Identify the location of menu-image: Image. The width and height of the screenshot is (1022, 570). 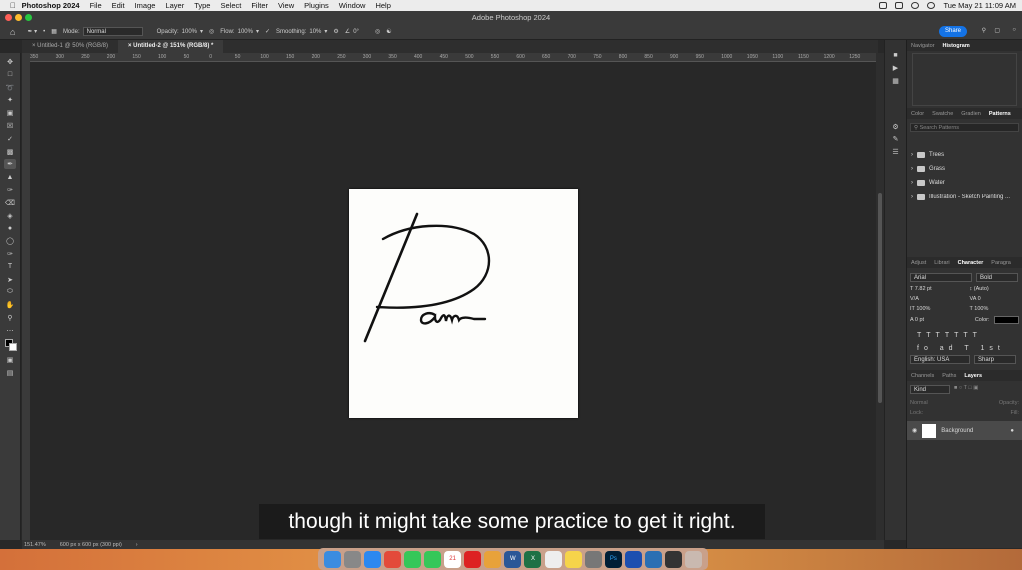
(145, 5).